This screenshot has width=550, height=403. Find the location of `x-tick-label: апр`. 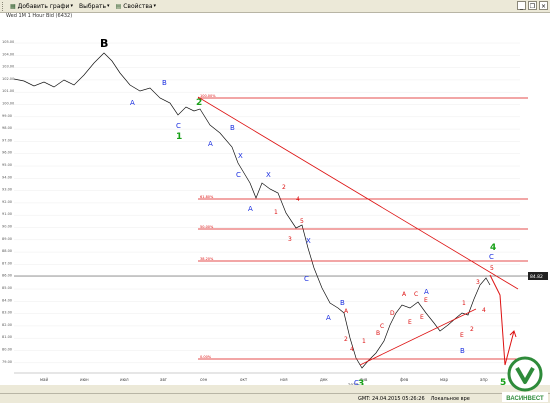

x-tick-label: апр is located at coordinates (484, 379).